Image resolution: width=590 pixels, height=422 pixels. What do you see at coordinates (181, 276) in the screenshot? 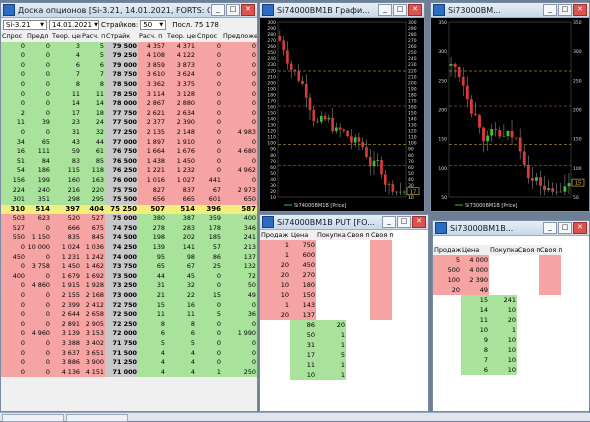
I see `board-cell: 45` at bounding box center [181, 276].